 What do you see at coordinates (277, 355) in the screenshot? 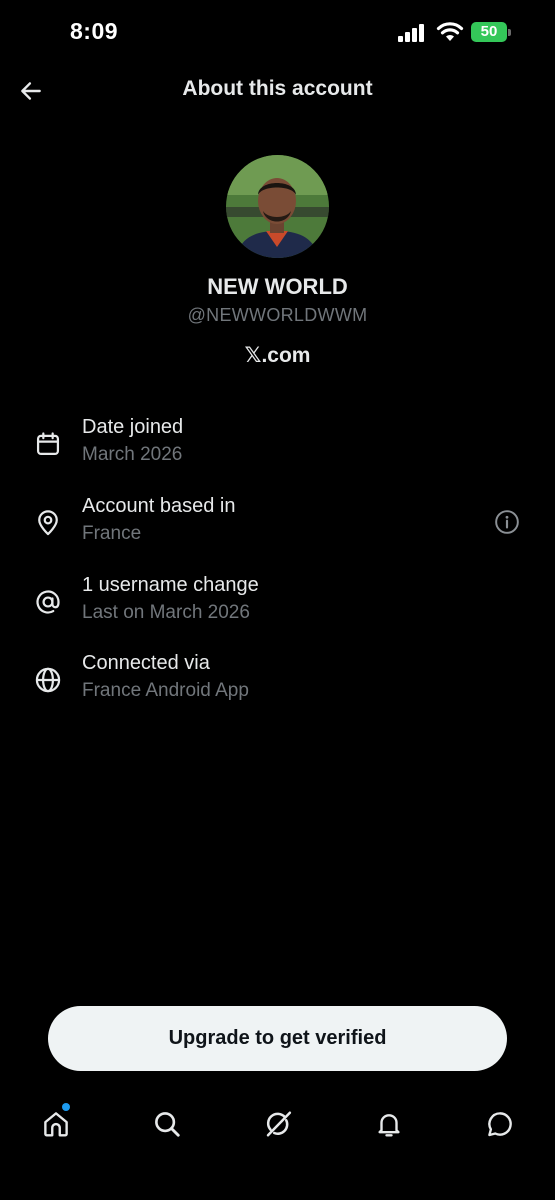
I see `site-label: 𝕏.com` at bounding box center [277, 355].